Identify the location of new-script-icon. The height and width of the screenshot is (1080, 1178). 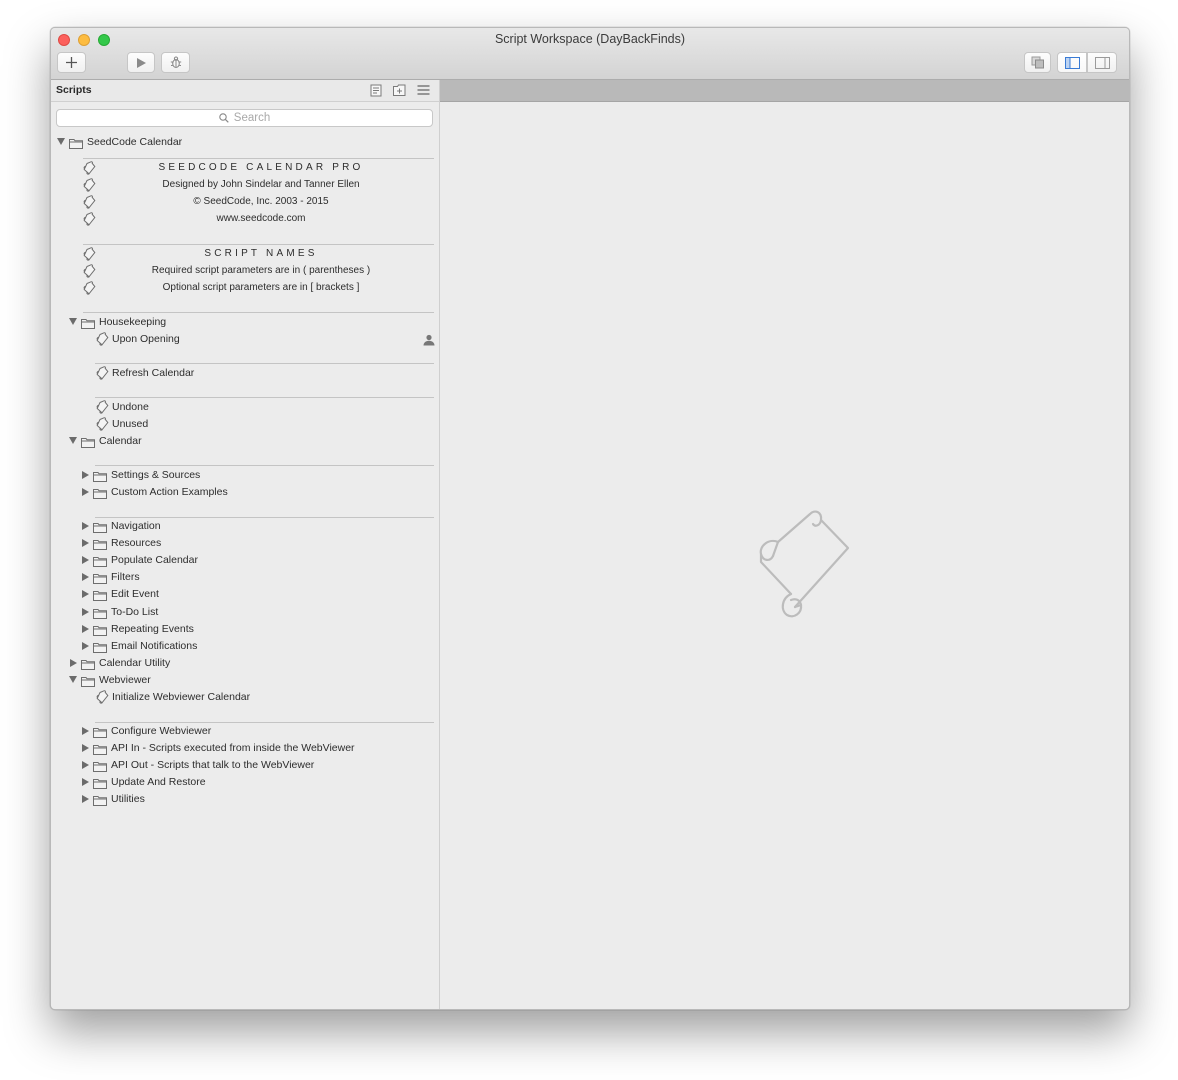
(376, 90).